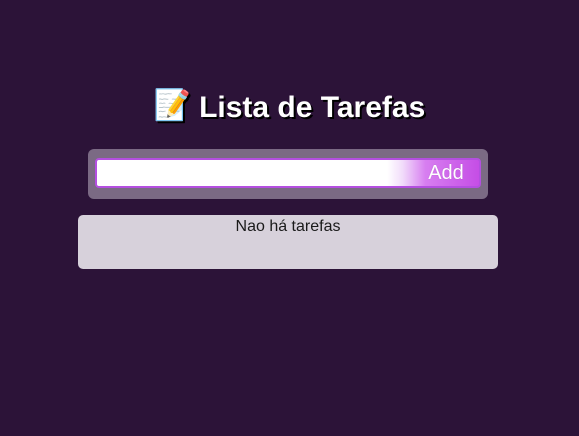 Image resolution: width=579 pixels, height=436 pixels. I want to click on empty-message: Nao há tarefas, so click(288, 226).